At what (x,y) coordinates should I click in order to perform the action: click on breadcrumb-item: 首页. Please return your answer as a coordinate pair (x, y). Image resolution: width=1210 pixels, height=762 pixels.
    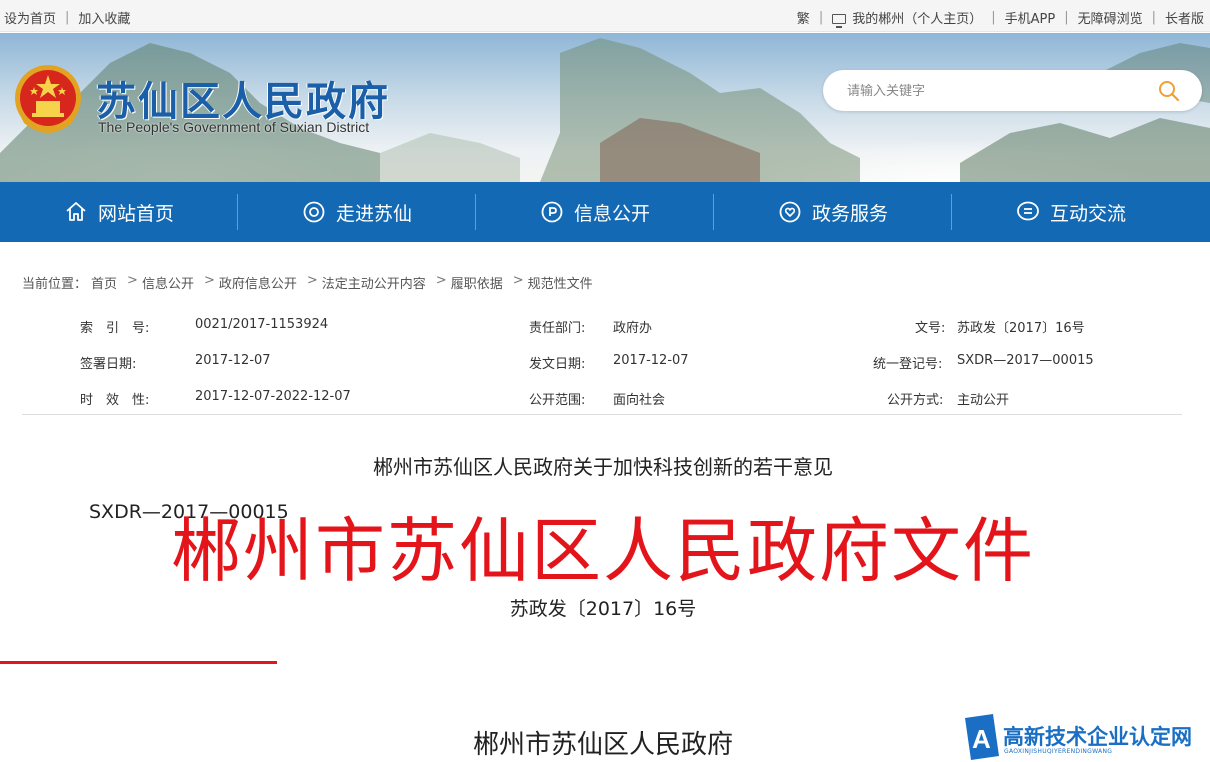
    Looking at the image, I should click on (104, 282).